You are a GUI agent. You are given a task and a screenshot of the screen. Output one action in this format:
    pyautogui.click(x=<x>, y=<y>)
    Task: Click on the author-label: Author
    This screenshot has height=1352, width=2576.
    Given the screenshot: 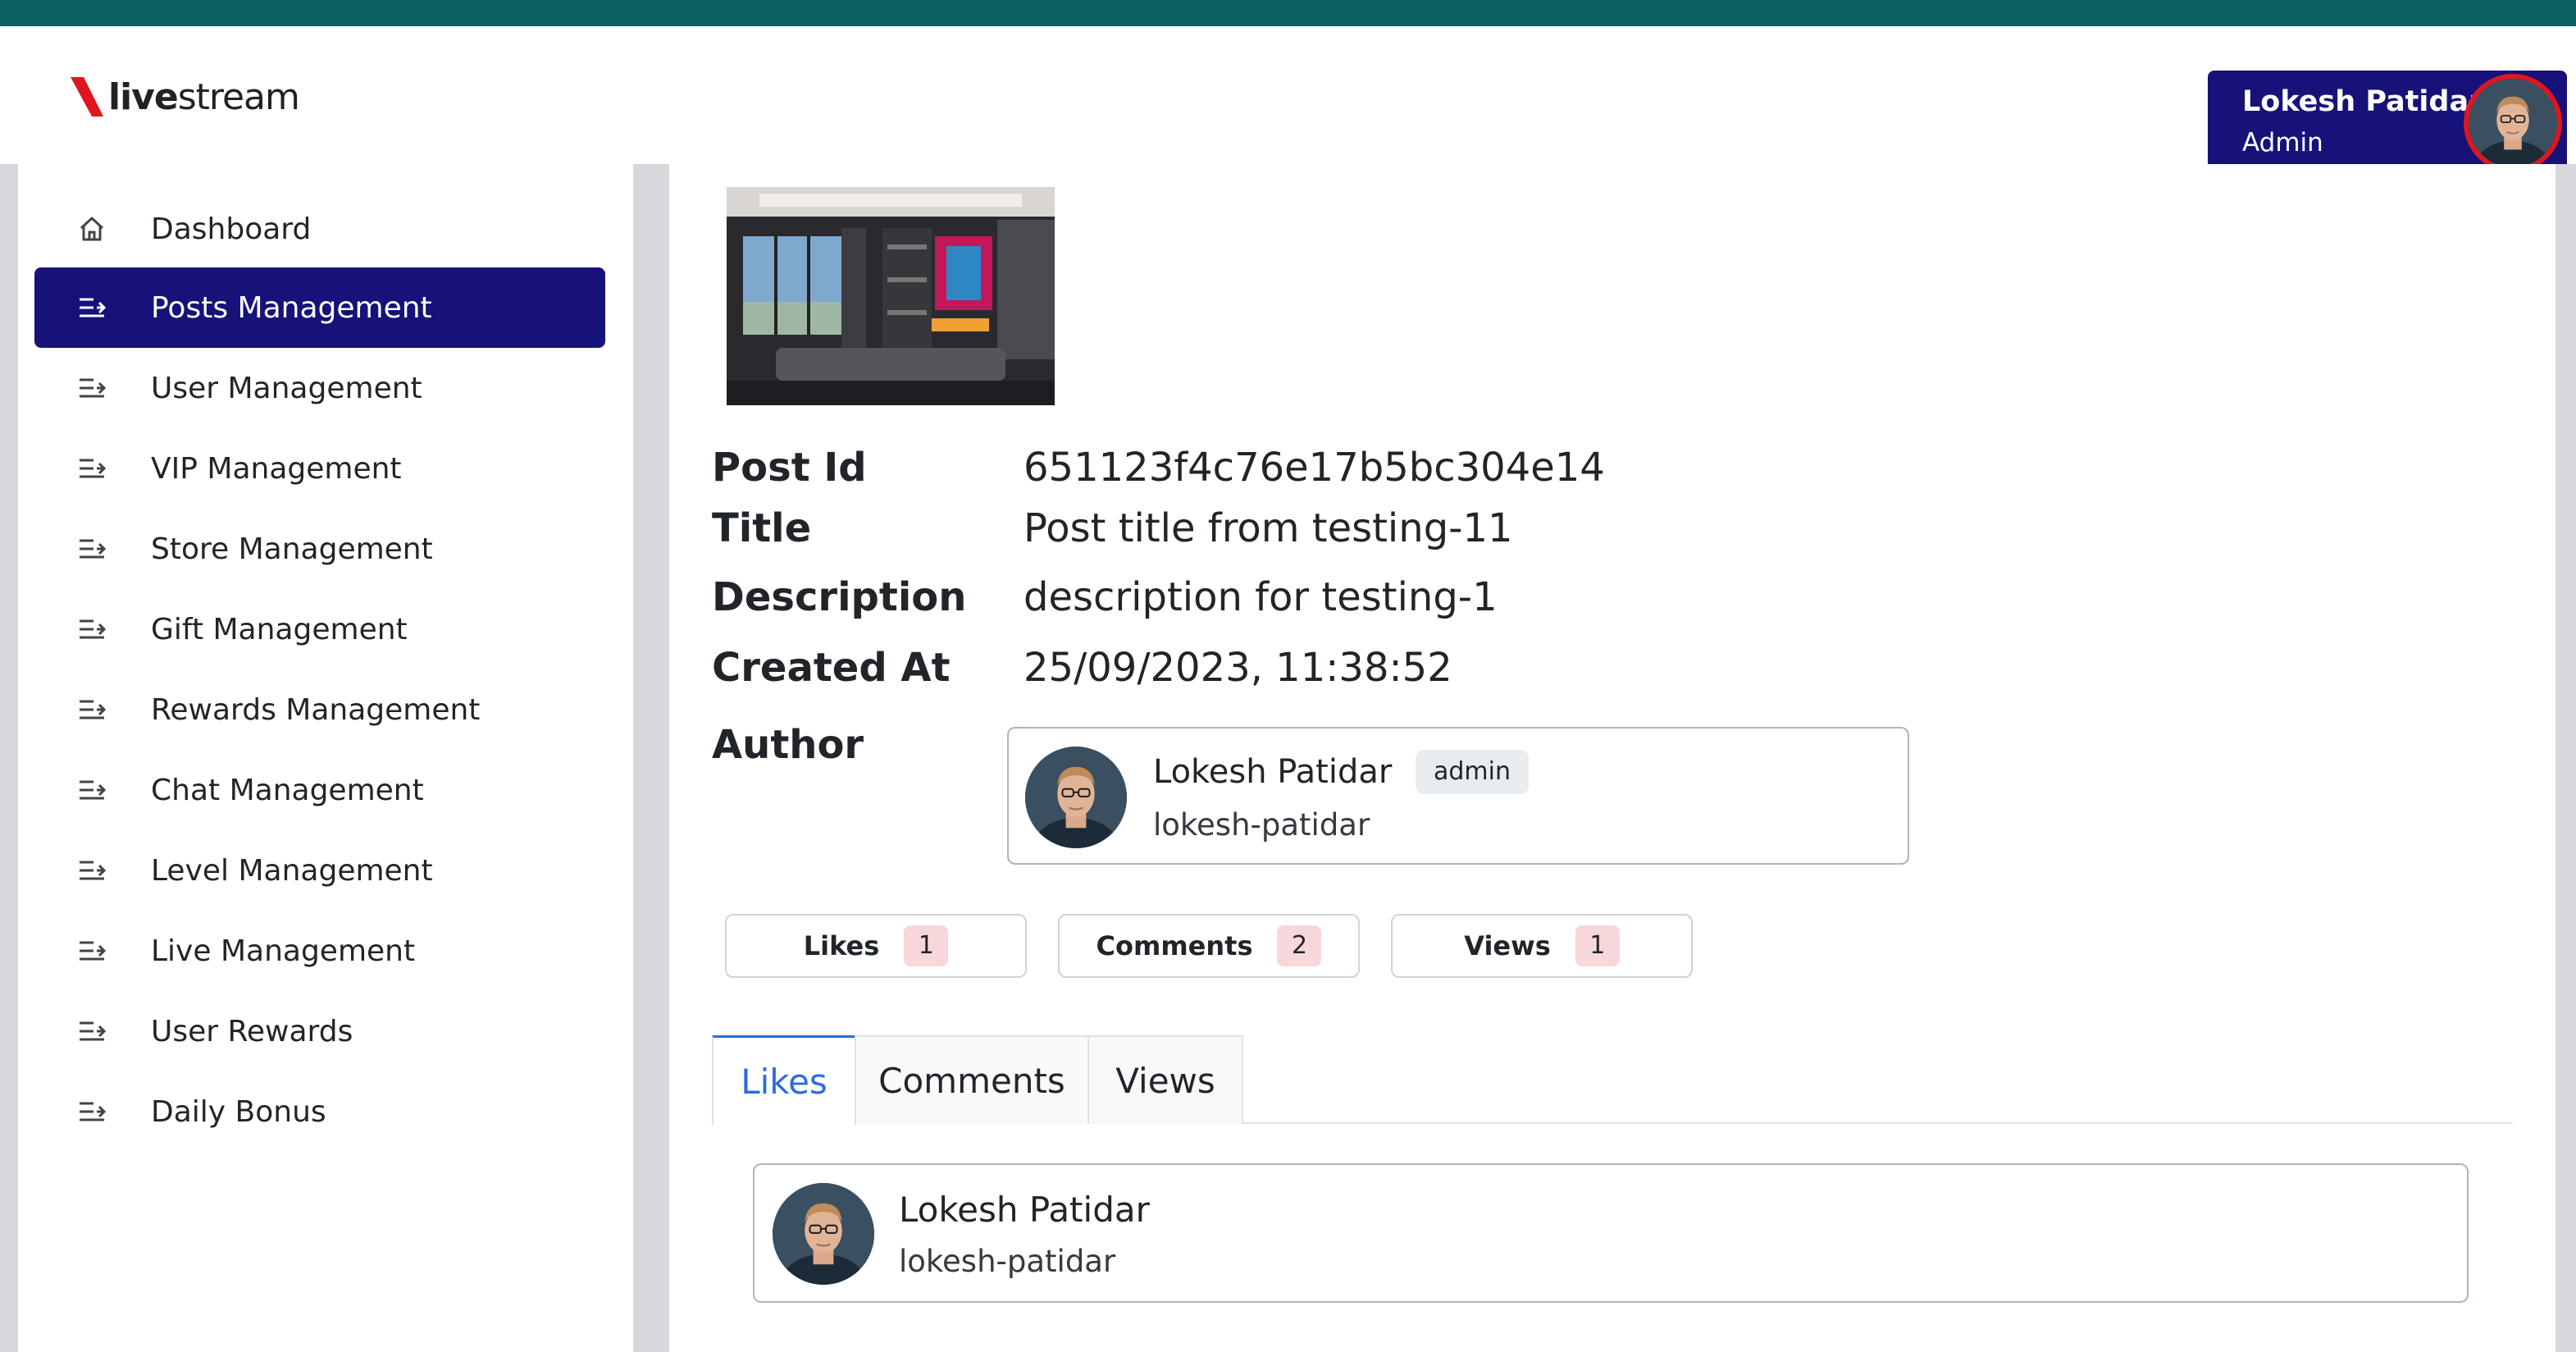 What is the action you would take?
    pyautogui.click(x=788, y=745)
    